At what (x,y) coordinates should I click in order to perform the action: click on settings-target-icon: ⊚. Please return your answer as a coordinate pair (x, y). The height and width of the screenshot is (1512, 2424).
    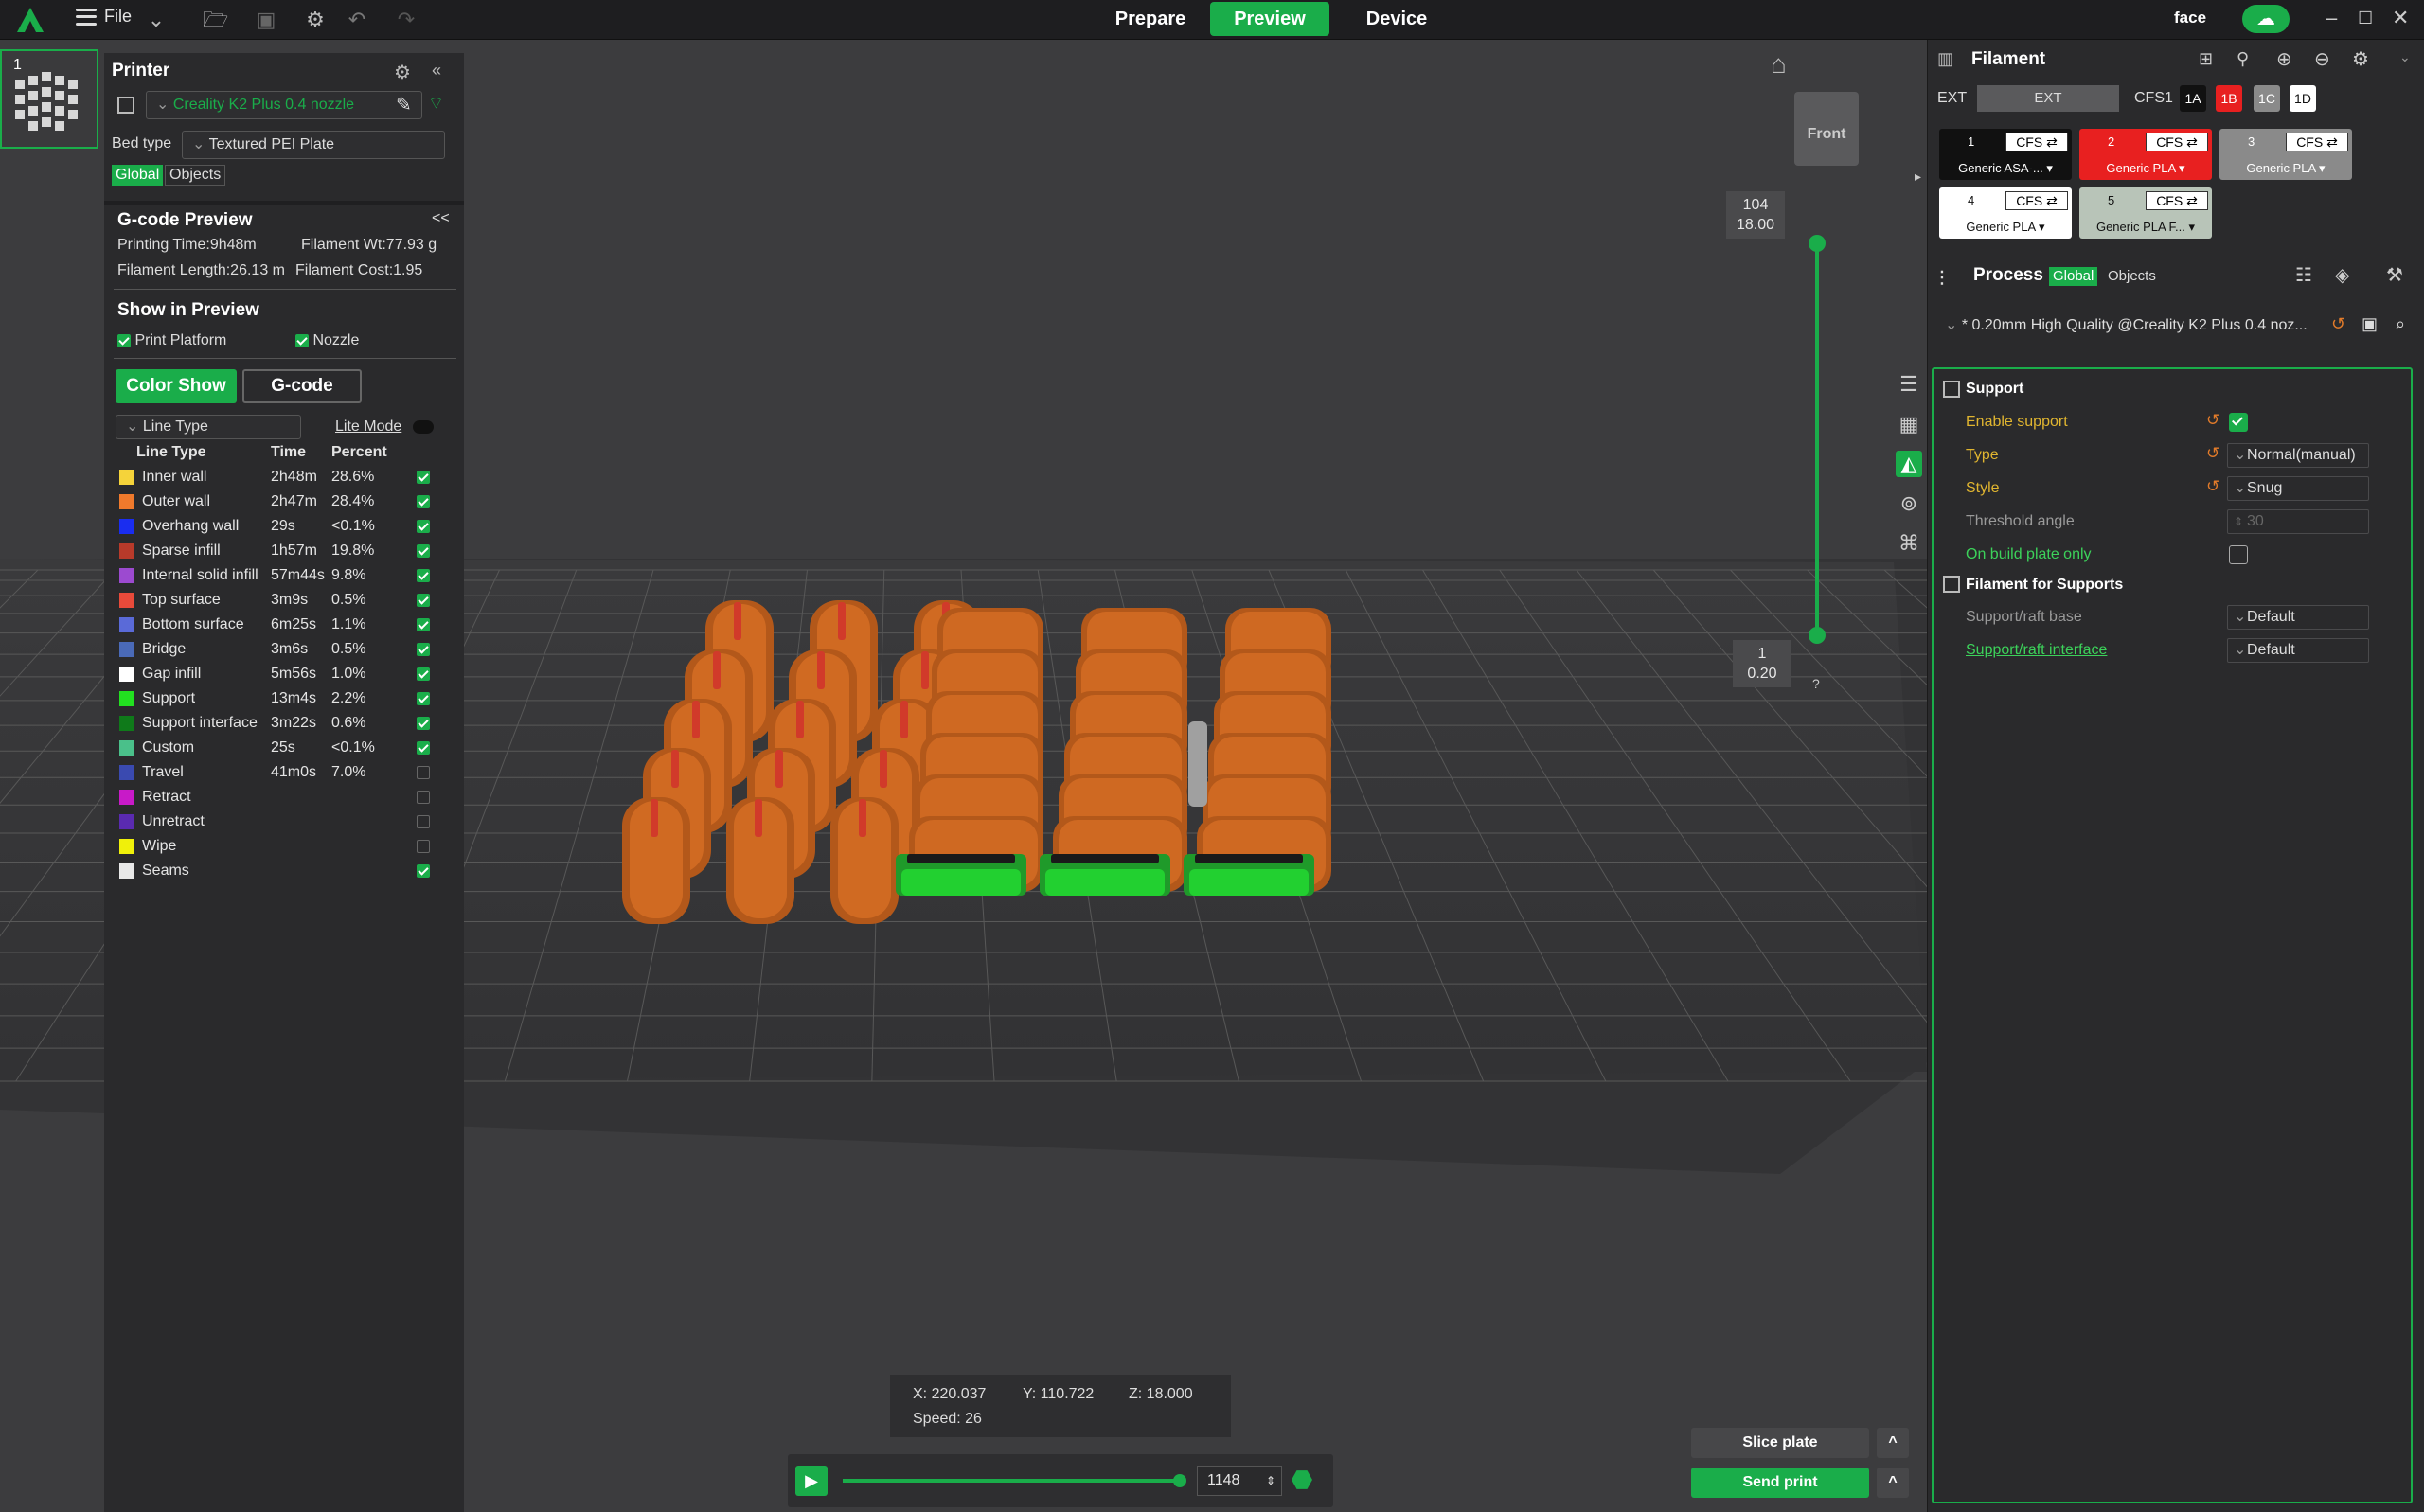
    Looking at the image, I should click on (1909, 503).